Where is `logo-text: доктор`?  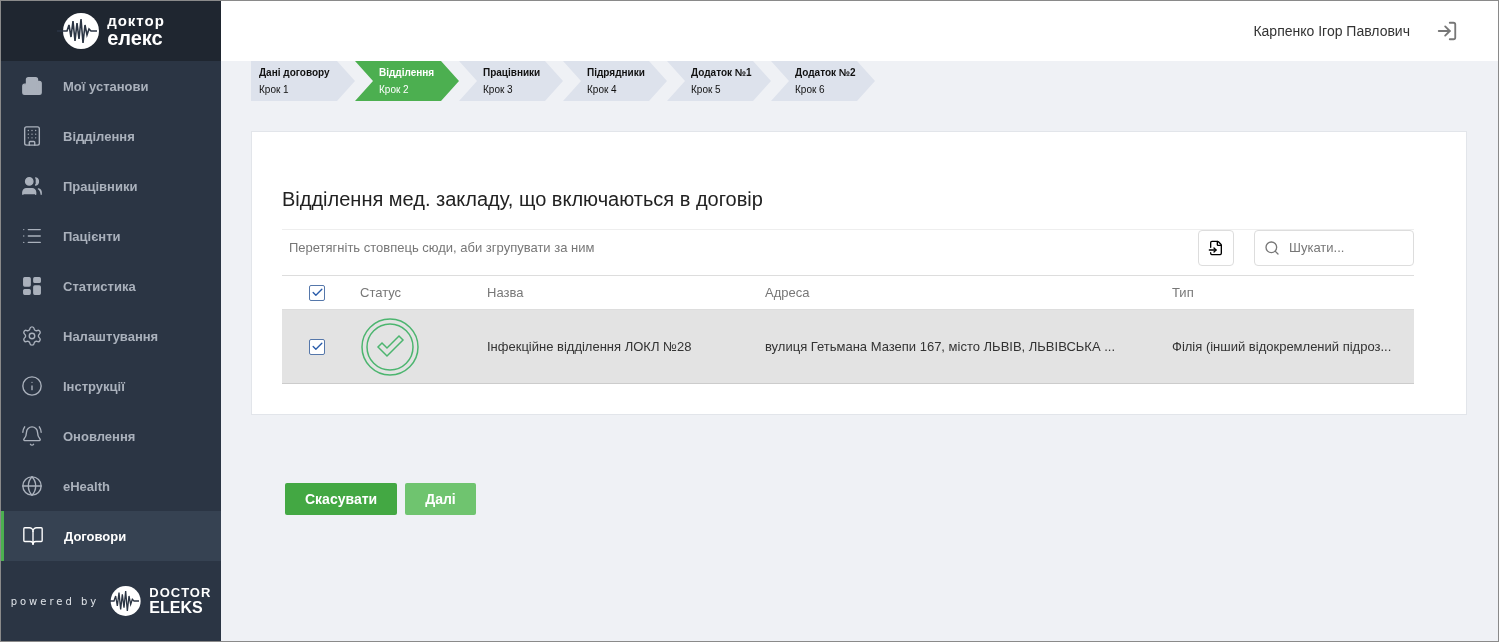
logo-text: доктор is located at coordinates (136, 21).